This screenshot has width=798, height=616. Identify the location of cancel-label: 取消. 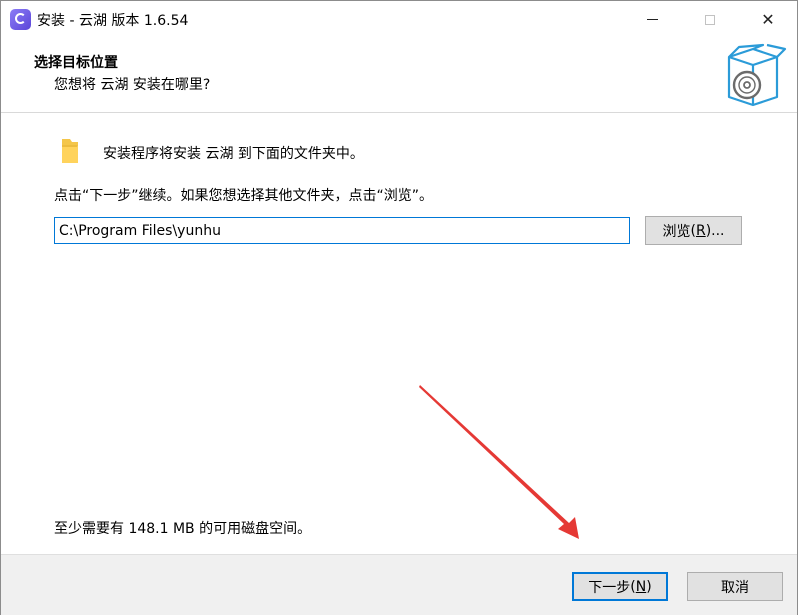
(735, 587).